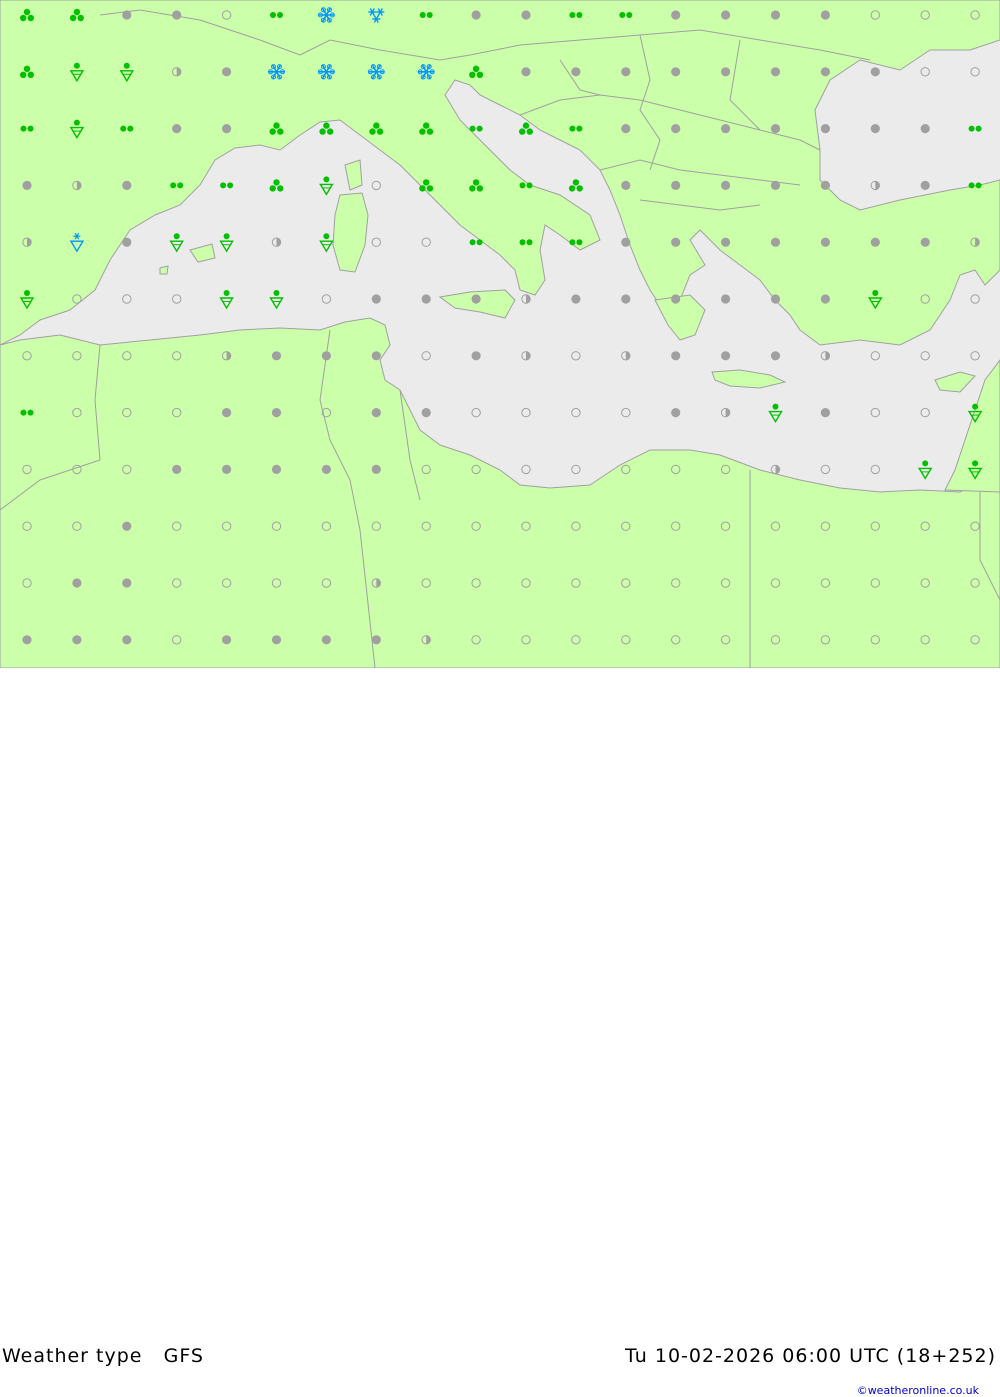 The height and width of the screenshot is (1397, 1000). I want to click on map-title: Weather type GFS, so click(103, 1356).